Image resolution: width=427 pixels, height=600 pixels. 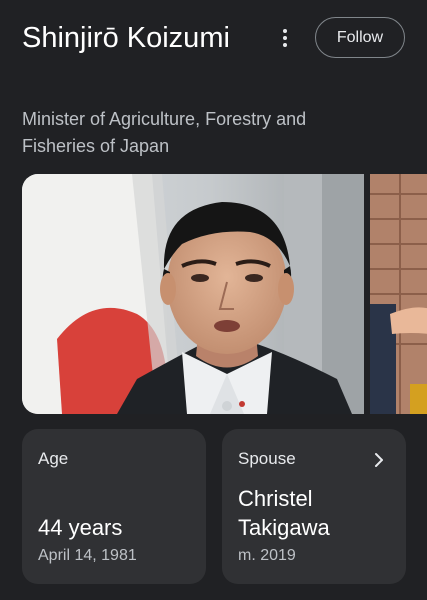 I want to click on age-card: Age 44 years April 14, 1981, so click(x=114, y=506).